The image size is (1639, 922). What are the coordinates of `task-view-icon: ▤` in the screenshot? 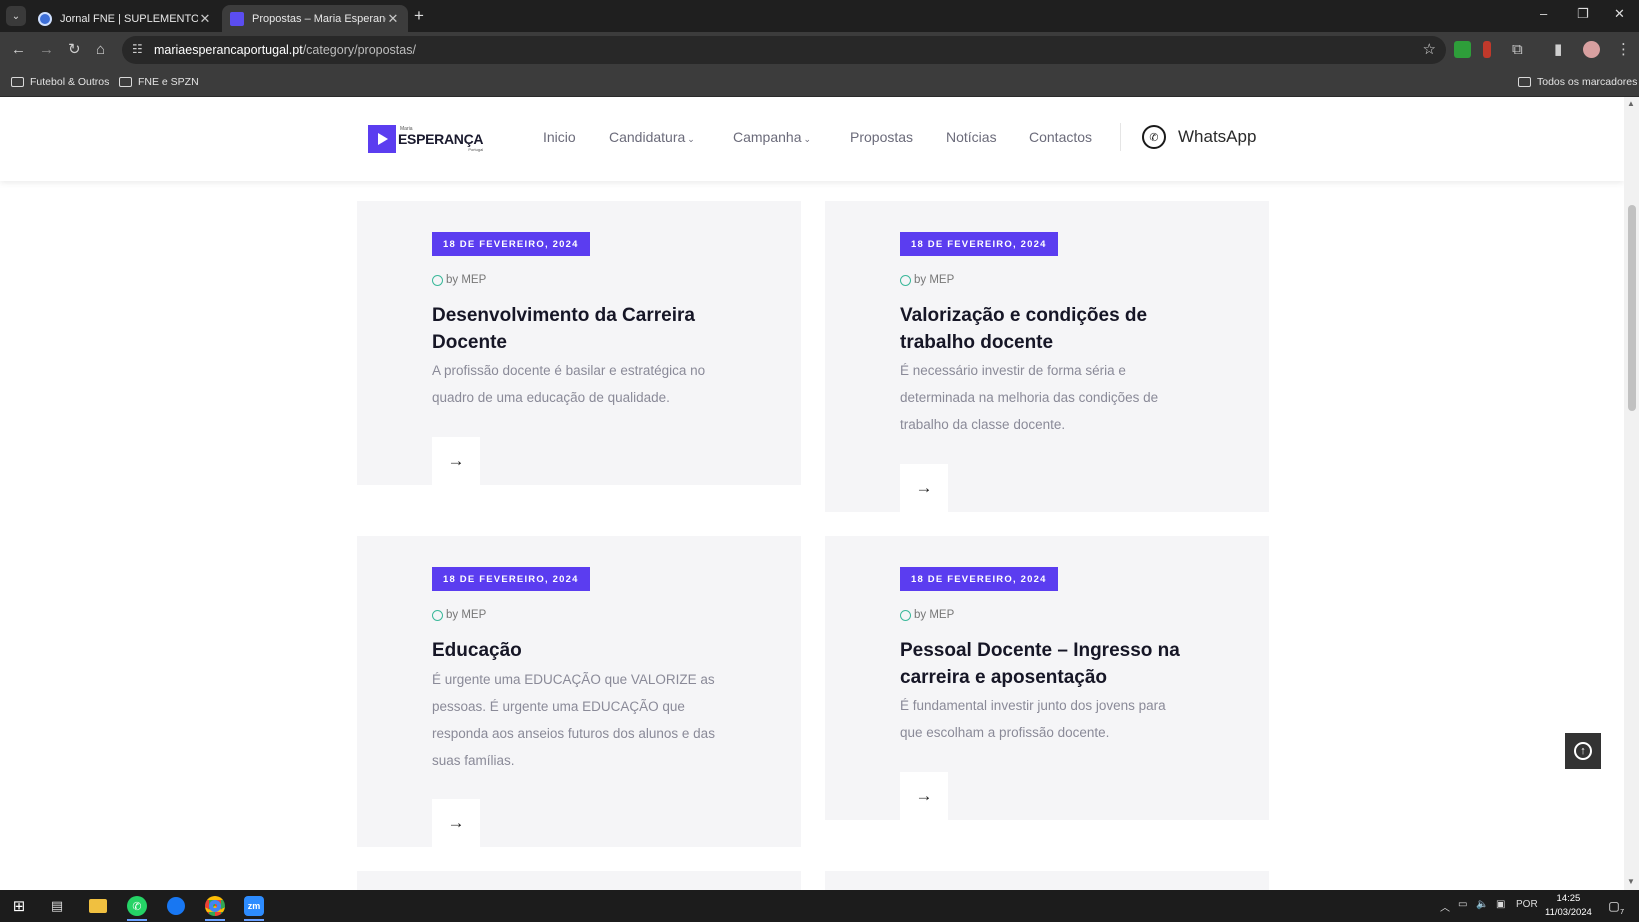 It's located at (57, 906).